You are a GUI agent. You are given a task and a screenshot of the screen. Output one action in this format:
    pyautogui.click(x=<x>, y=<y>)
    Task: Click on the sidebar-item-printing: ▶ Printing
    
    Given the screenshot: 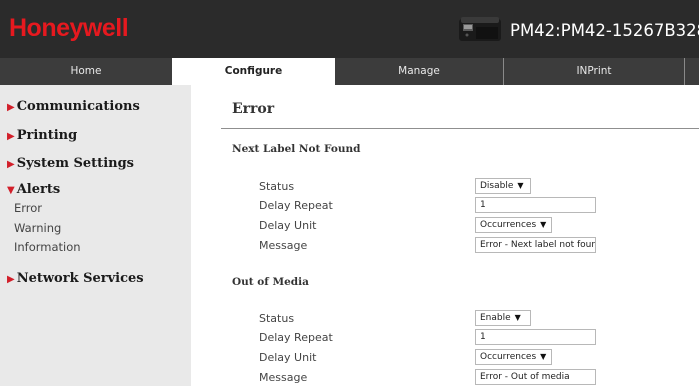 What is the action you would take?
    pyautogui.click(x=42, y=135)
    